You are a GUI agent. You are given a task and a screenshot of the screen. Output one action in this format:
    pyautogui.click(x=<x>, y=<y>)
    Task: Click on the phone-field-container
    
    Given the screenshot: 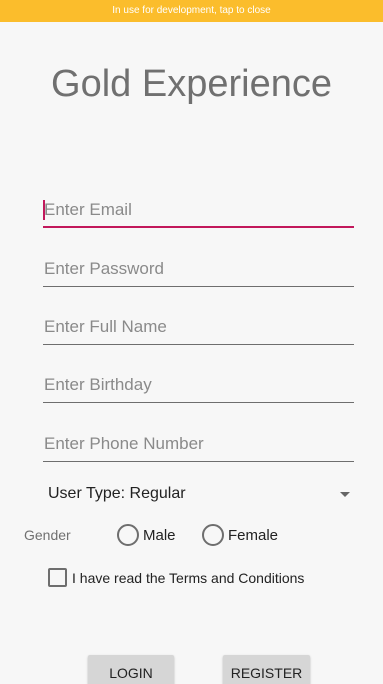 What is the action you would take?
    pyautogui.click(x=198, y=445)
    